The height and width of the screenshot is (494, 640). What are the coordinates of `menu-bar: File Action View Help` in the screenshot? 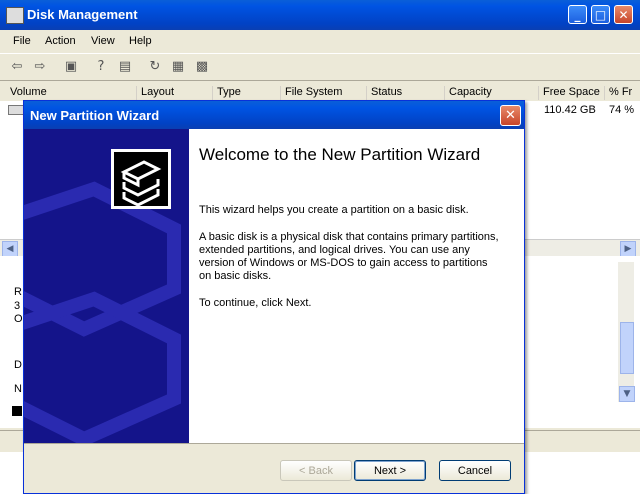 It's located at (320, 41).